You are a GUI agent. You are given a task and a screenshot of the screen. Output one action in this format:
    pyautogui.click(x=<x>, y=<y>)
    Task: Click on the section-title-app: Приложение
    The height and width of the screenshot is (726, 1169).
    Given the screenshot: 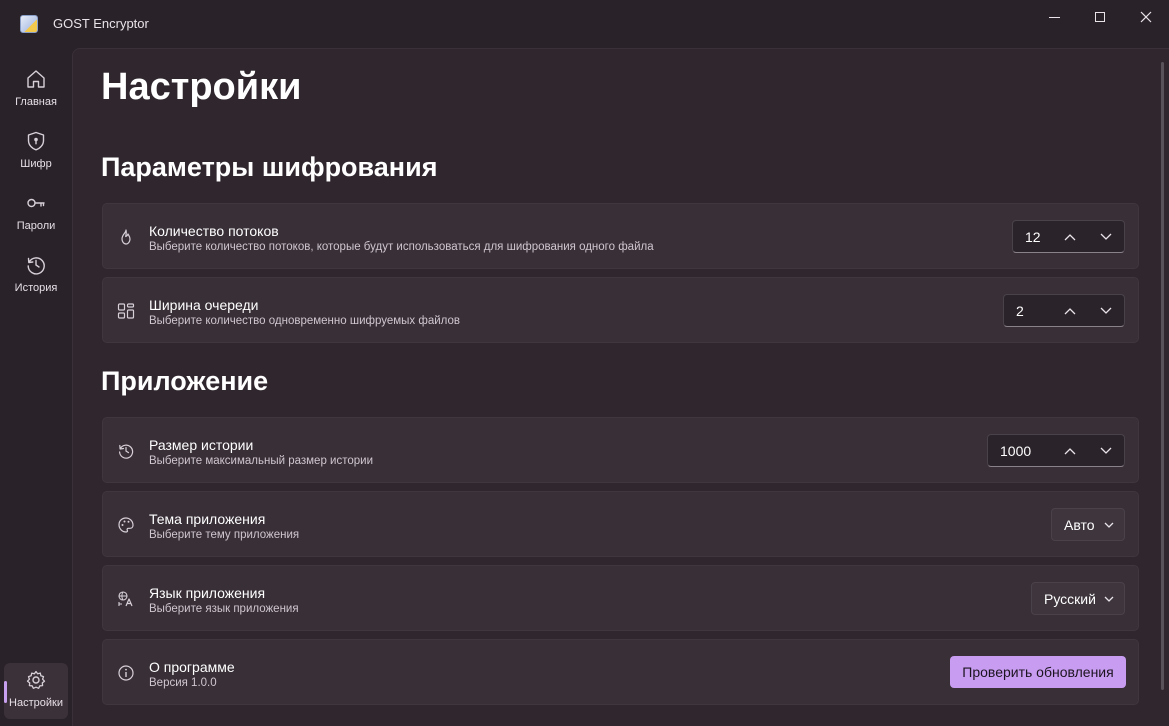 What is the action you would take?
    pyautogui.click(x=185, y=381)
    